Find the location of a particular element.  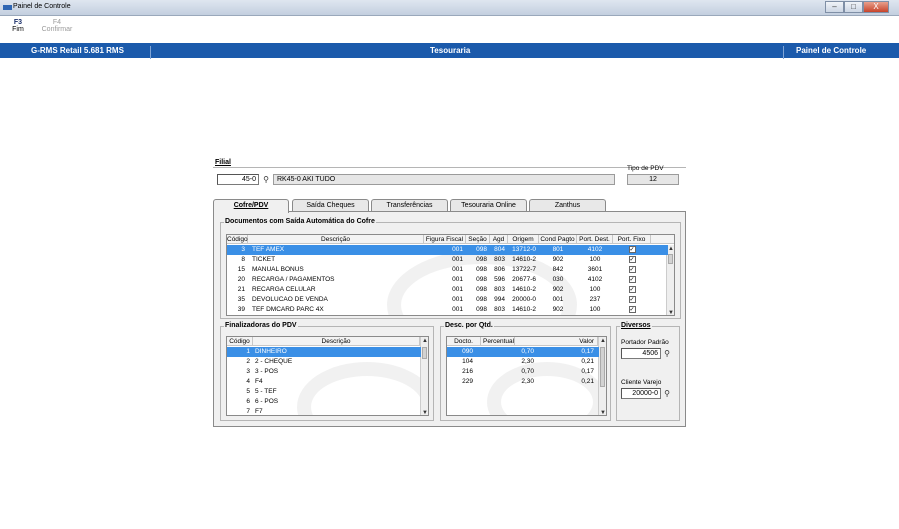

col-figura-fiscal: Figura Fiscal is located at coordinates (445, 239).